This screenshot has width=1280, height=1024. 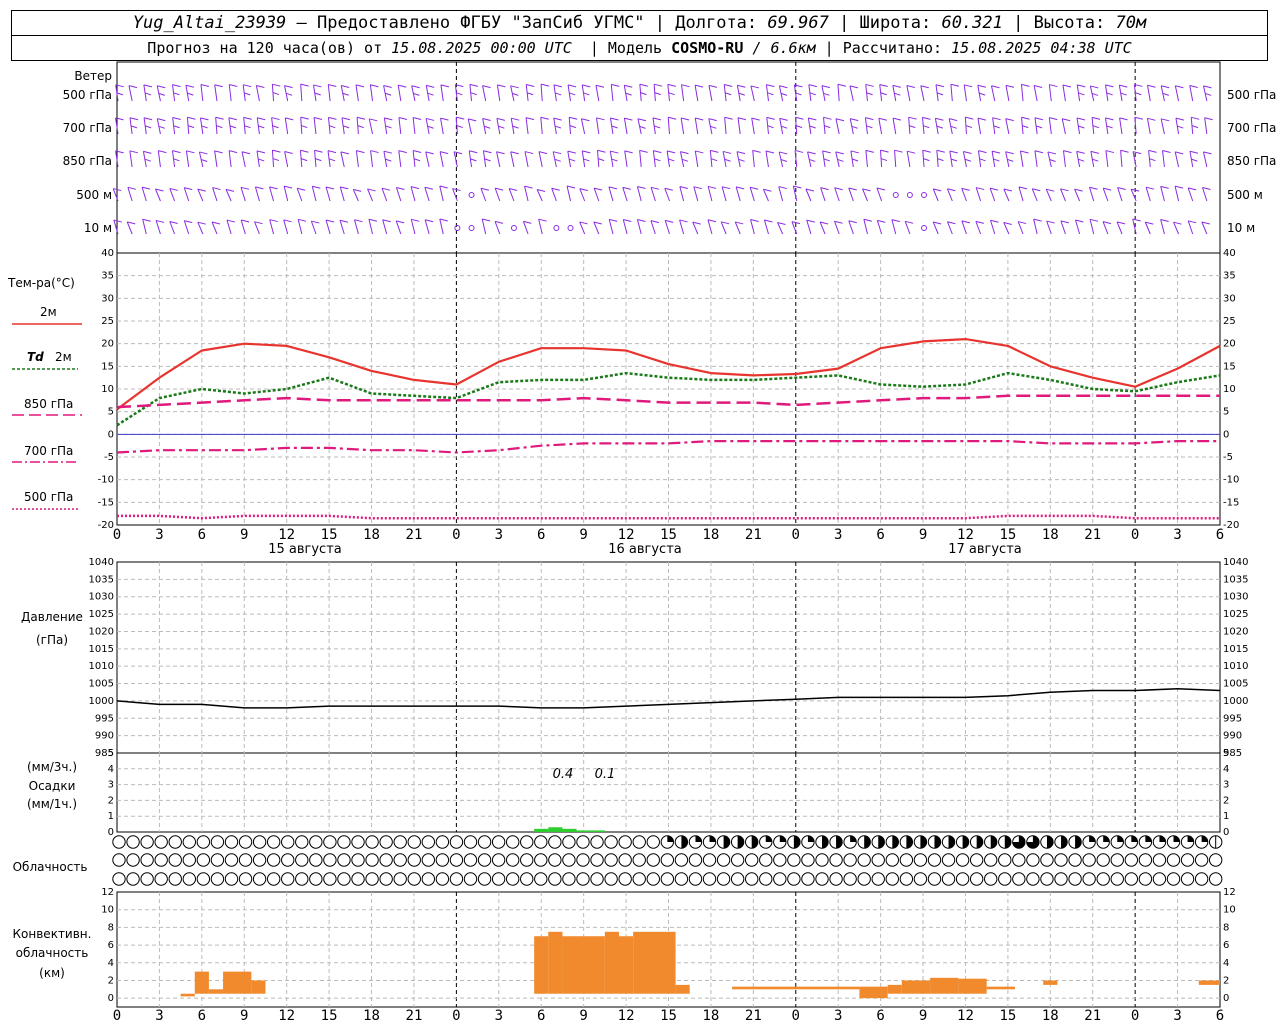 What do you see at coordinates (109, 457) in the screenshot?
I see `temp-tick-label: -5` at bounding box center [109, 457].